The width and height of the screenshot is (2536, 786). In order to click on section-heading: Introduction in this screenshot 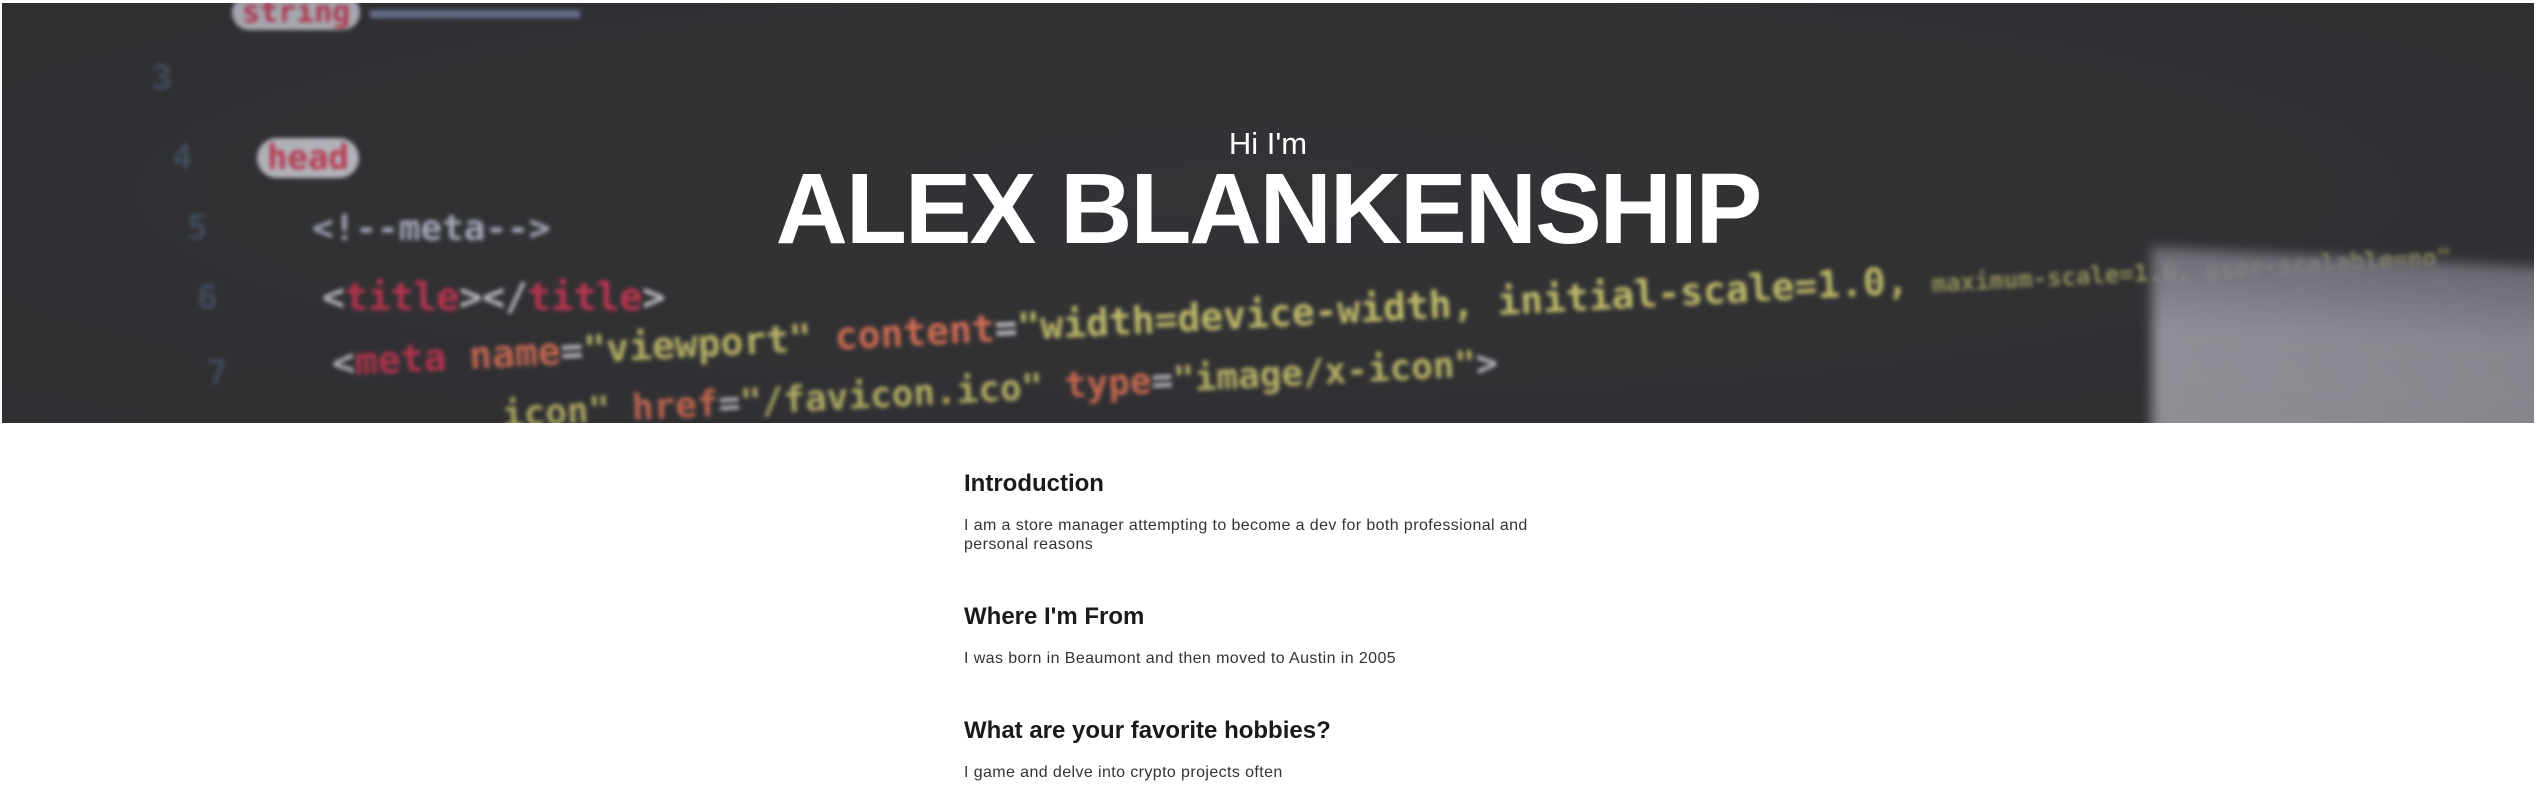, I will do `click(1034, 483)`.